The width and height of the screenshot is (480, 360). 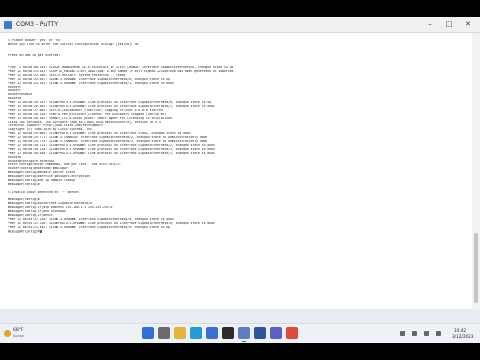 What do you see at coordinates (426, 333) in the screenshot?
I see `volume-icon` at bounding box center [426, 333].